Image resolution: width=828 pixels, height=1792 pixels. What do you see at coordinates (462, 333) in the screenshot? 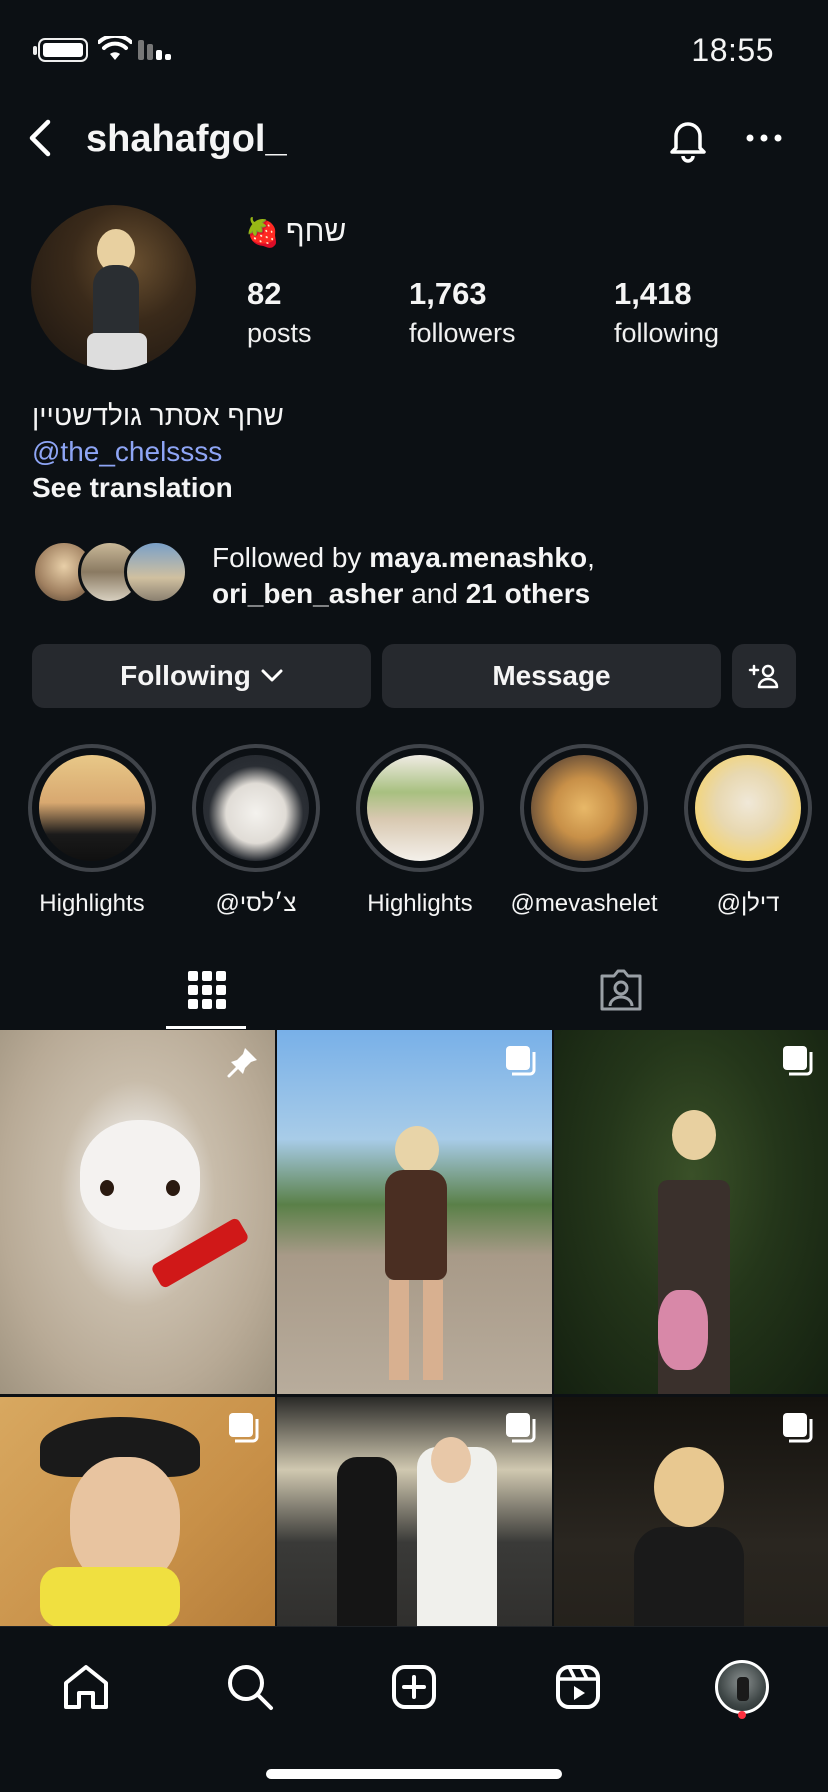
I see `stat-label: followers` at bounding box center [462, 333].